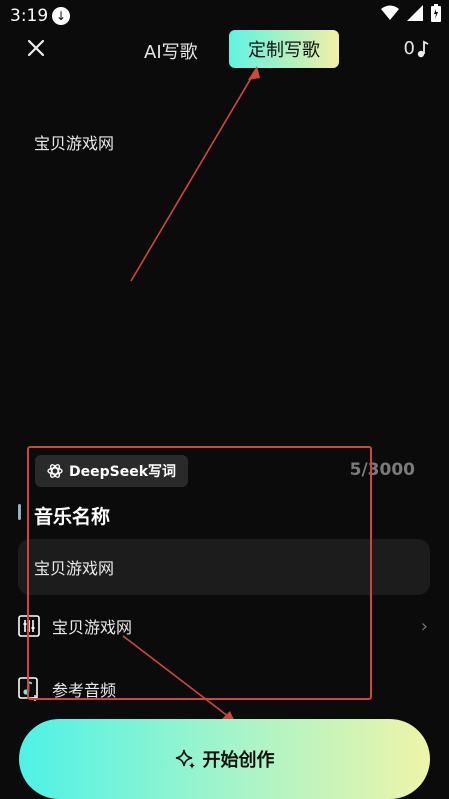 This screenshot has width=449, height=799. I want to click on start-creation-label: 开始创作, so click(238, 760).